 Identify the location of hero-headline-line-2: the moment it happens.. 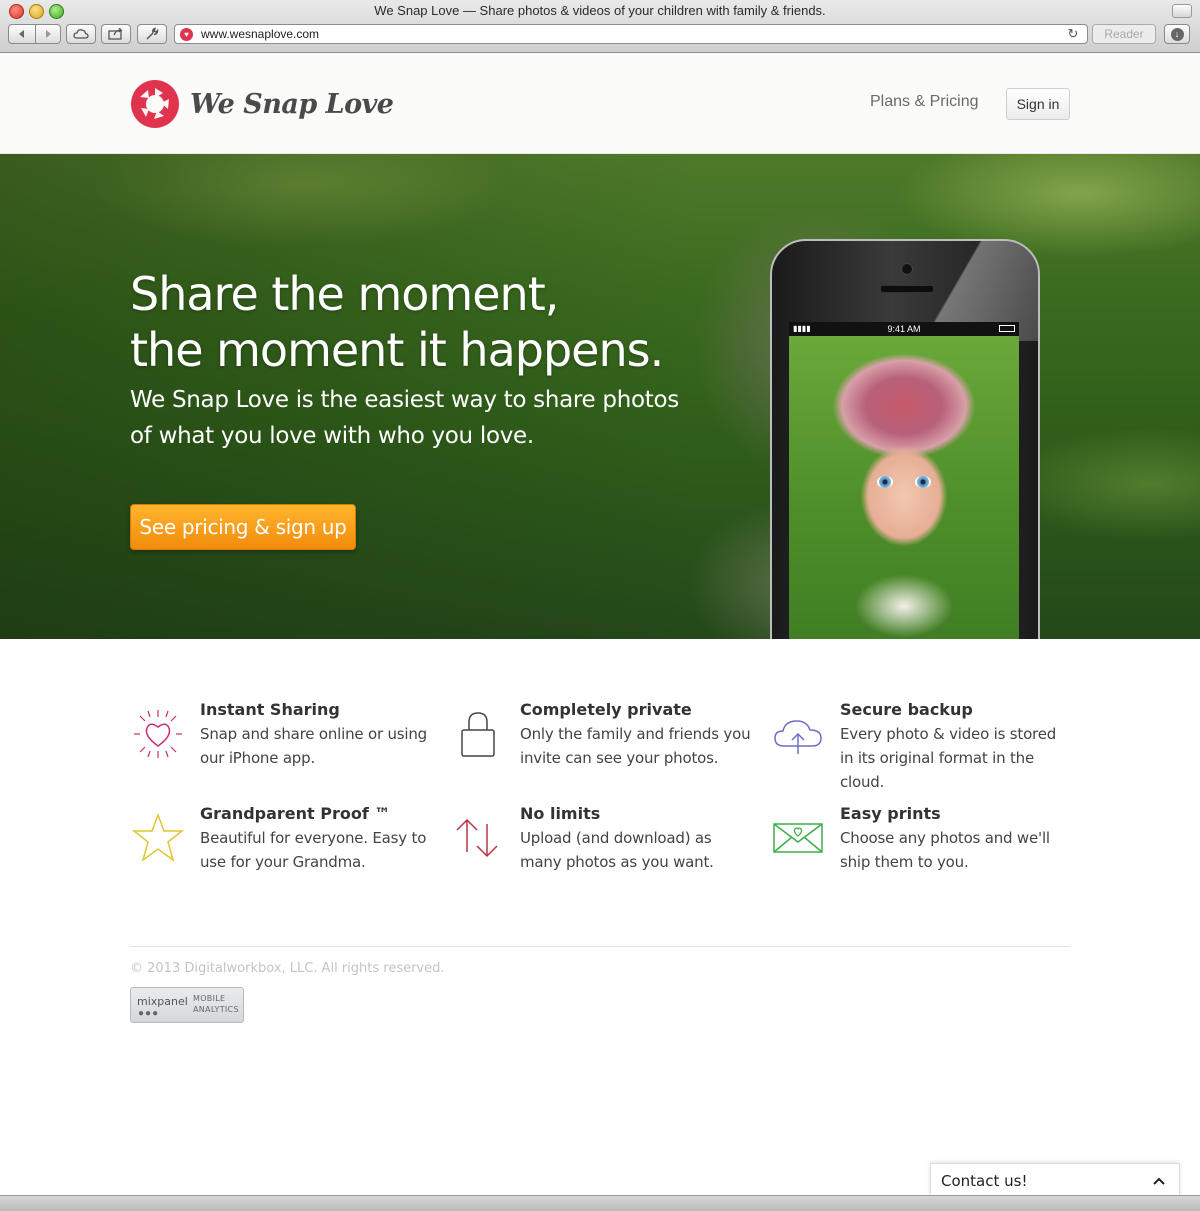
(397, 350).